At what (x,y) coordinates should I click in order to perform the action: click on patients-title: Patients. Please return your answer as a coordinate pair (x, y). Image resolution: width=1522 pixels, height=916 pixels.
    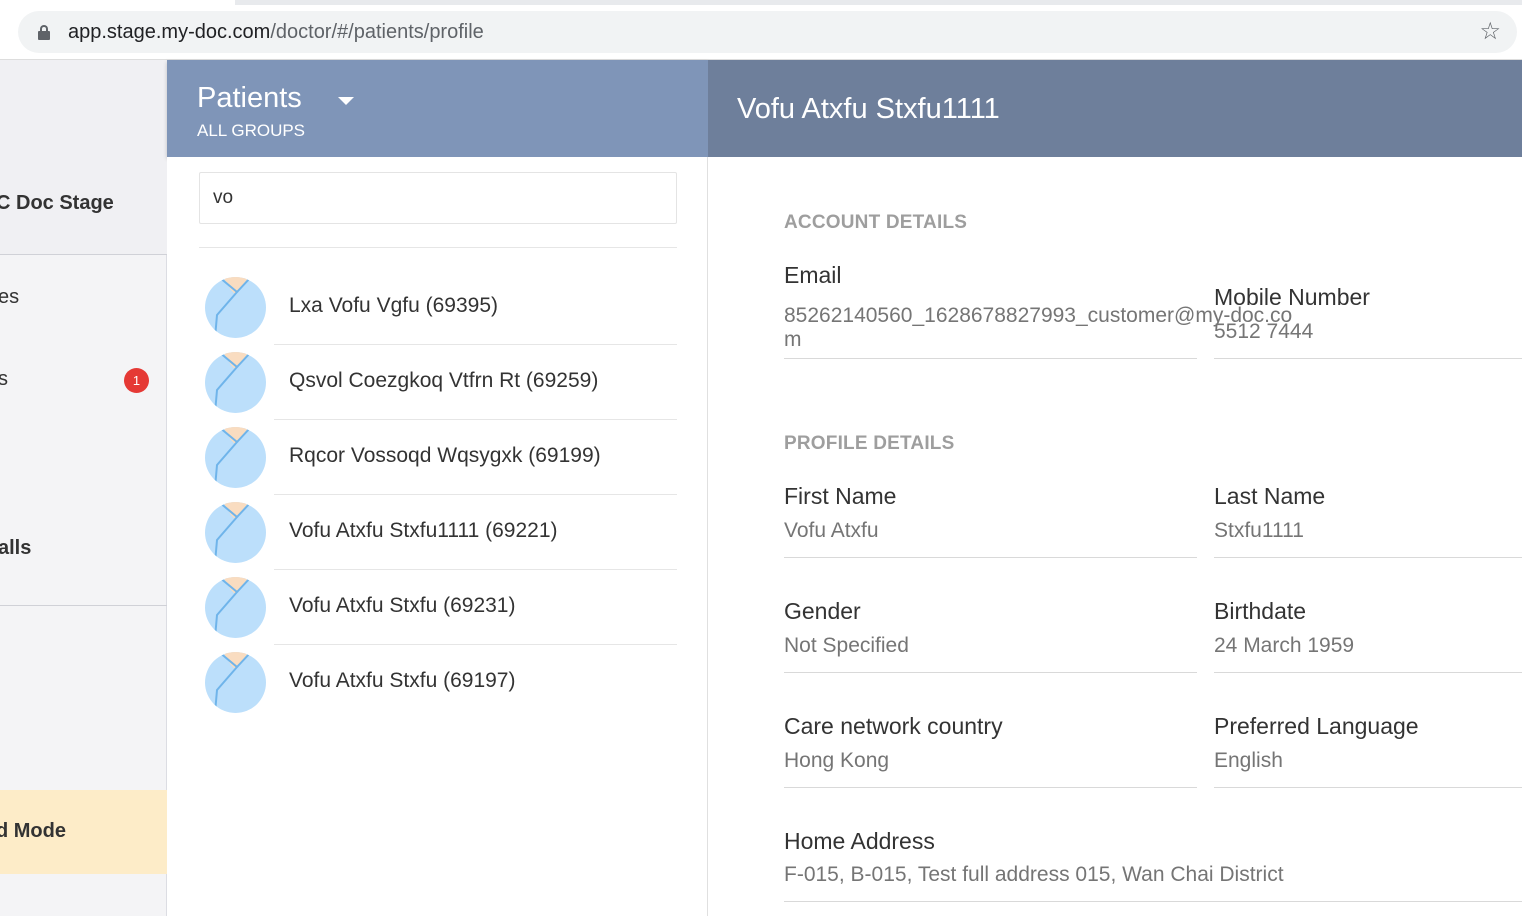
    Looking at the image, I should click on (249, 98).